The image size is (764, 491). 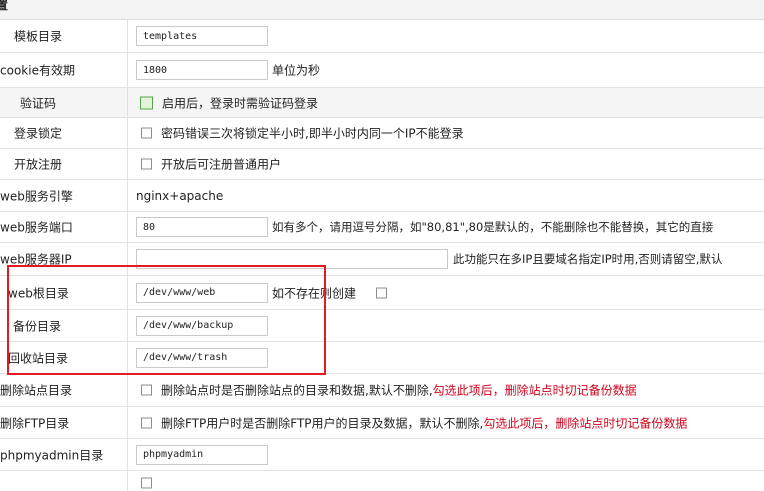 What do you see at coordinates (202, 70) in the screenshot?
I see `cookie-input` at bounding box center [202, 70].